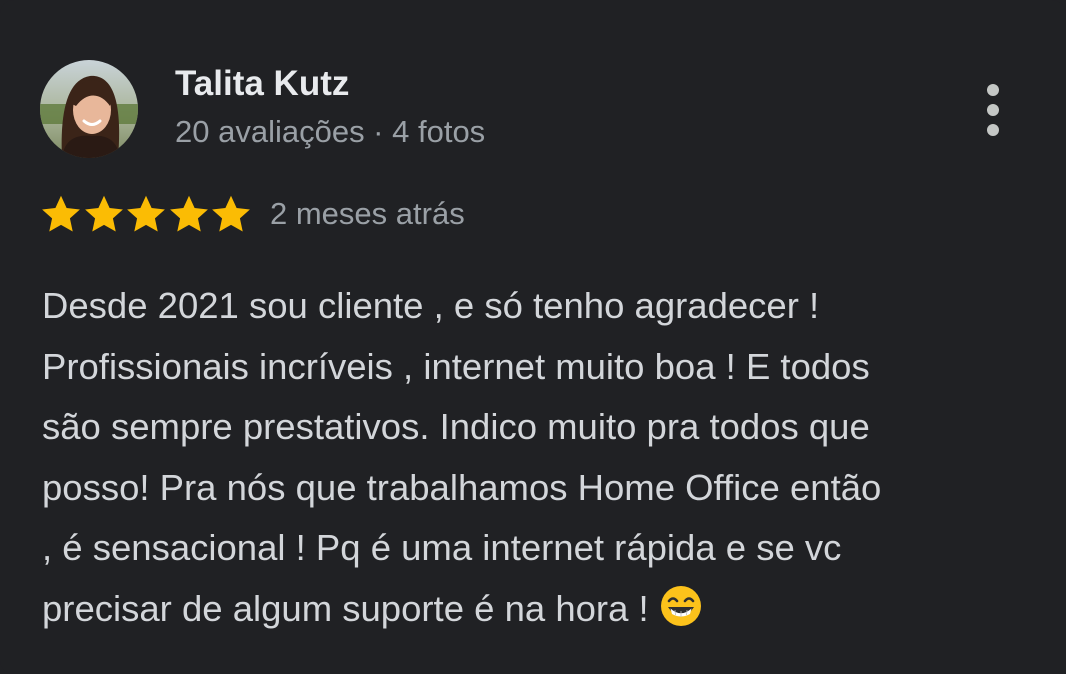 The width and height of the screenshot is (1066, 674). I want to click on author-avatar, so click(89, 109).